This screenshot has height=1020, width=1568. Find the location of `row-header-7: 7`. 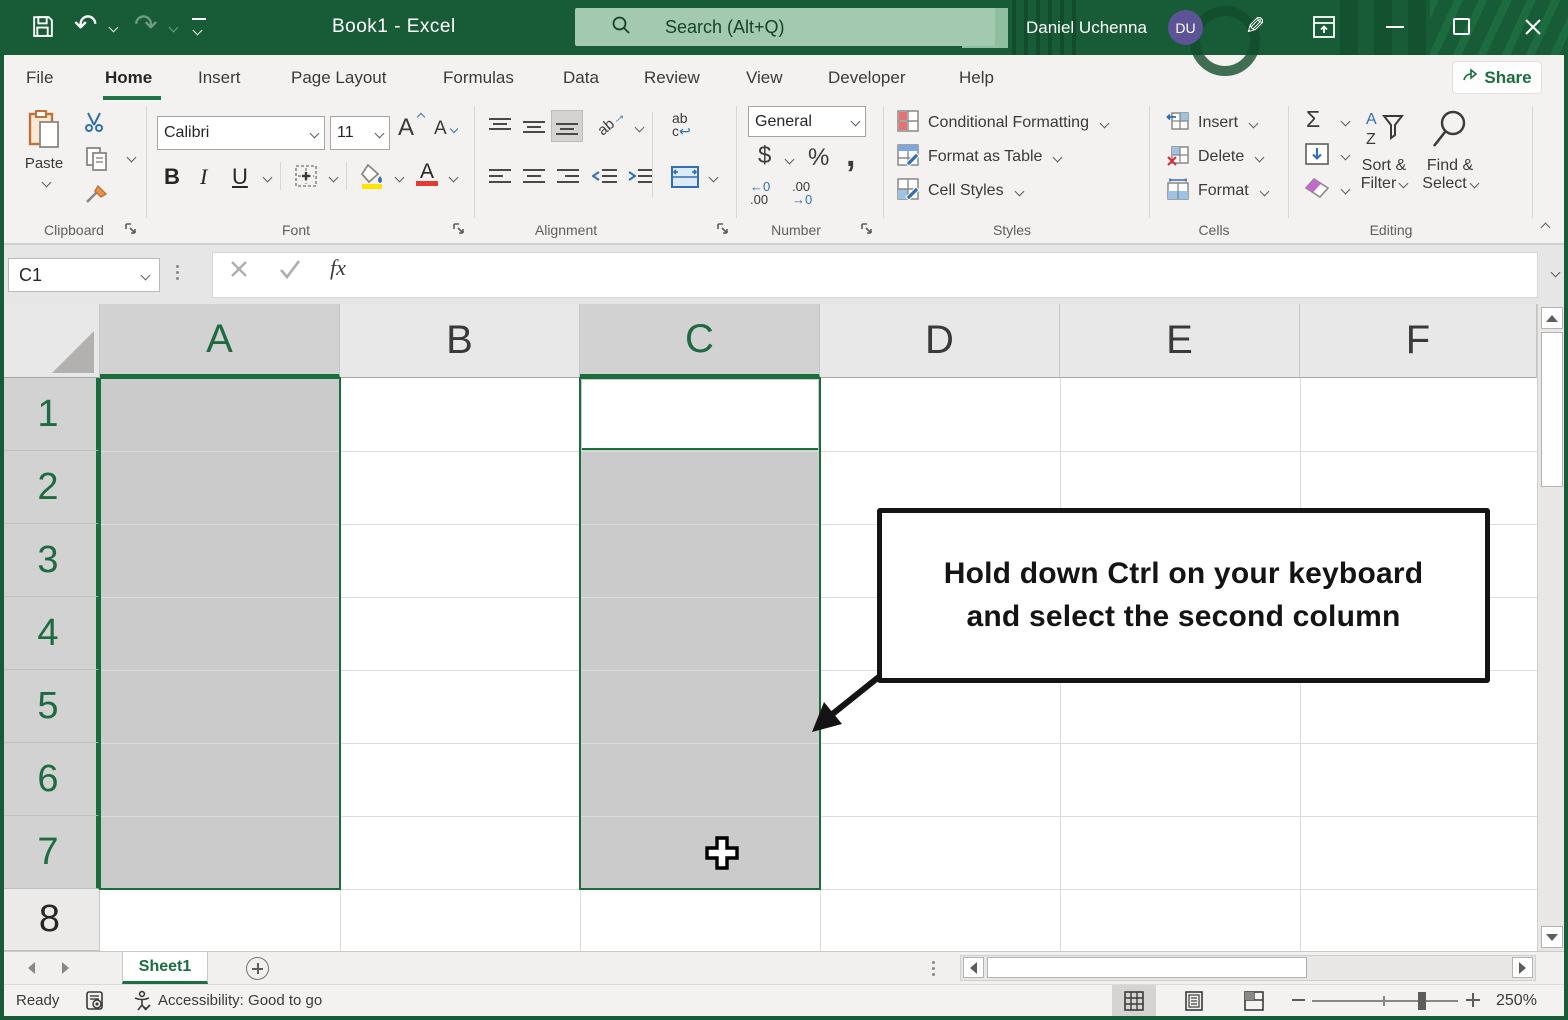

row-header-7: 7 is located at coordinates (50, 852).